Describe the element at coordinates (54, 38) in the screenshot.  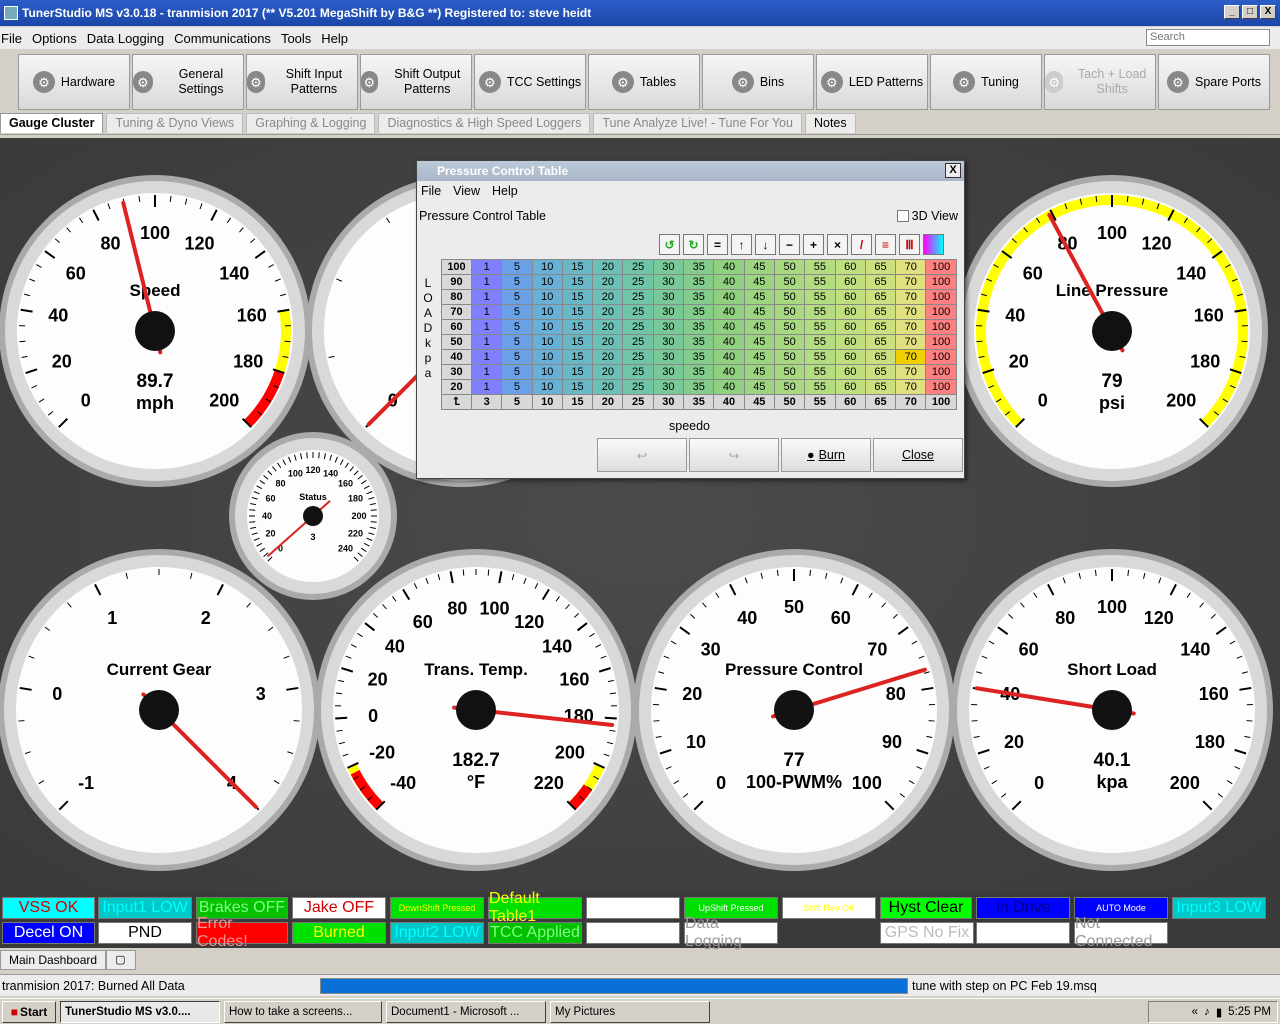
I see `menu-options: Options` at that location.